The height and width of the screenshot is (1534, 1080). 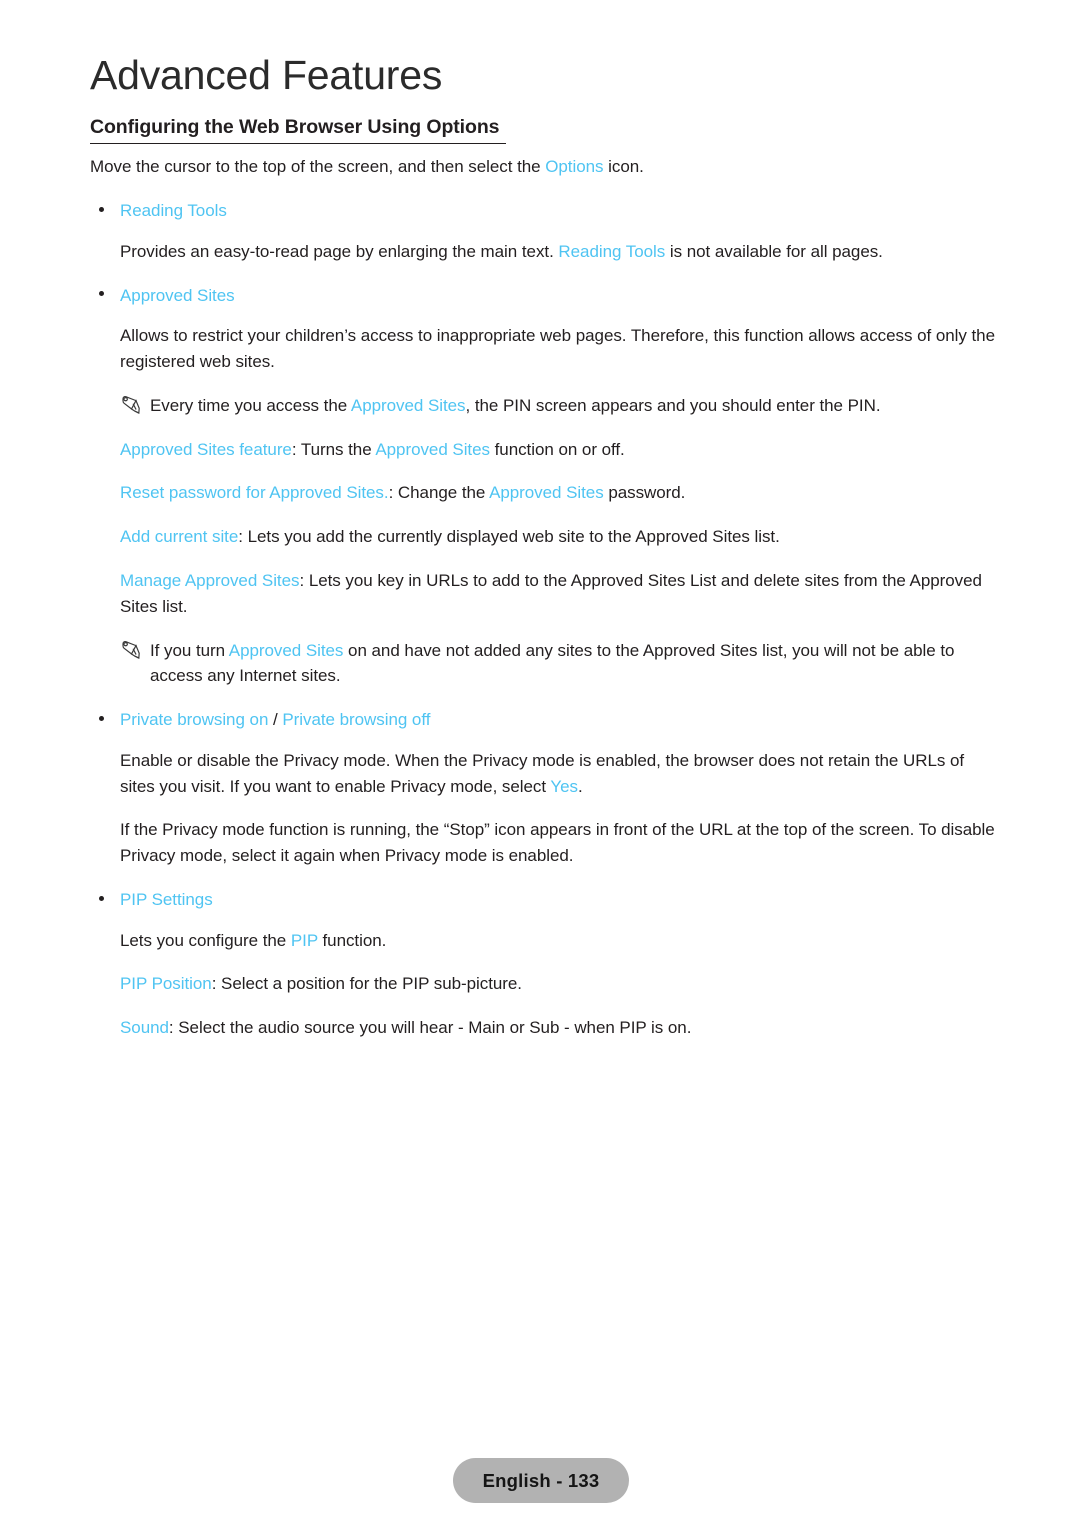 I want to click on approved-sites-feature-term2: Approved Sites, so click(x=432, y=449).